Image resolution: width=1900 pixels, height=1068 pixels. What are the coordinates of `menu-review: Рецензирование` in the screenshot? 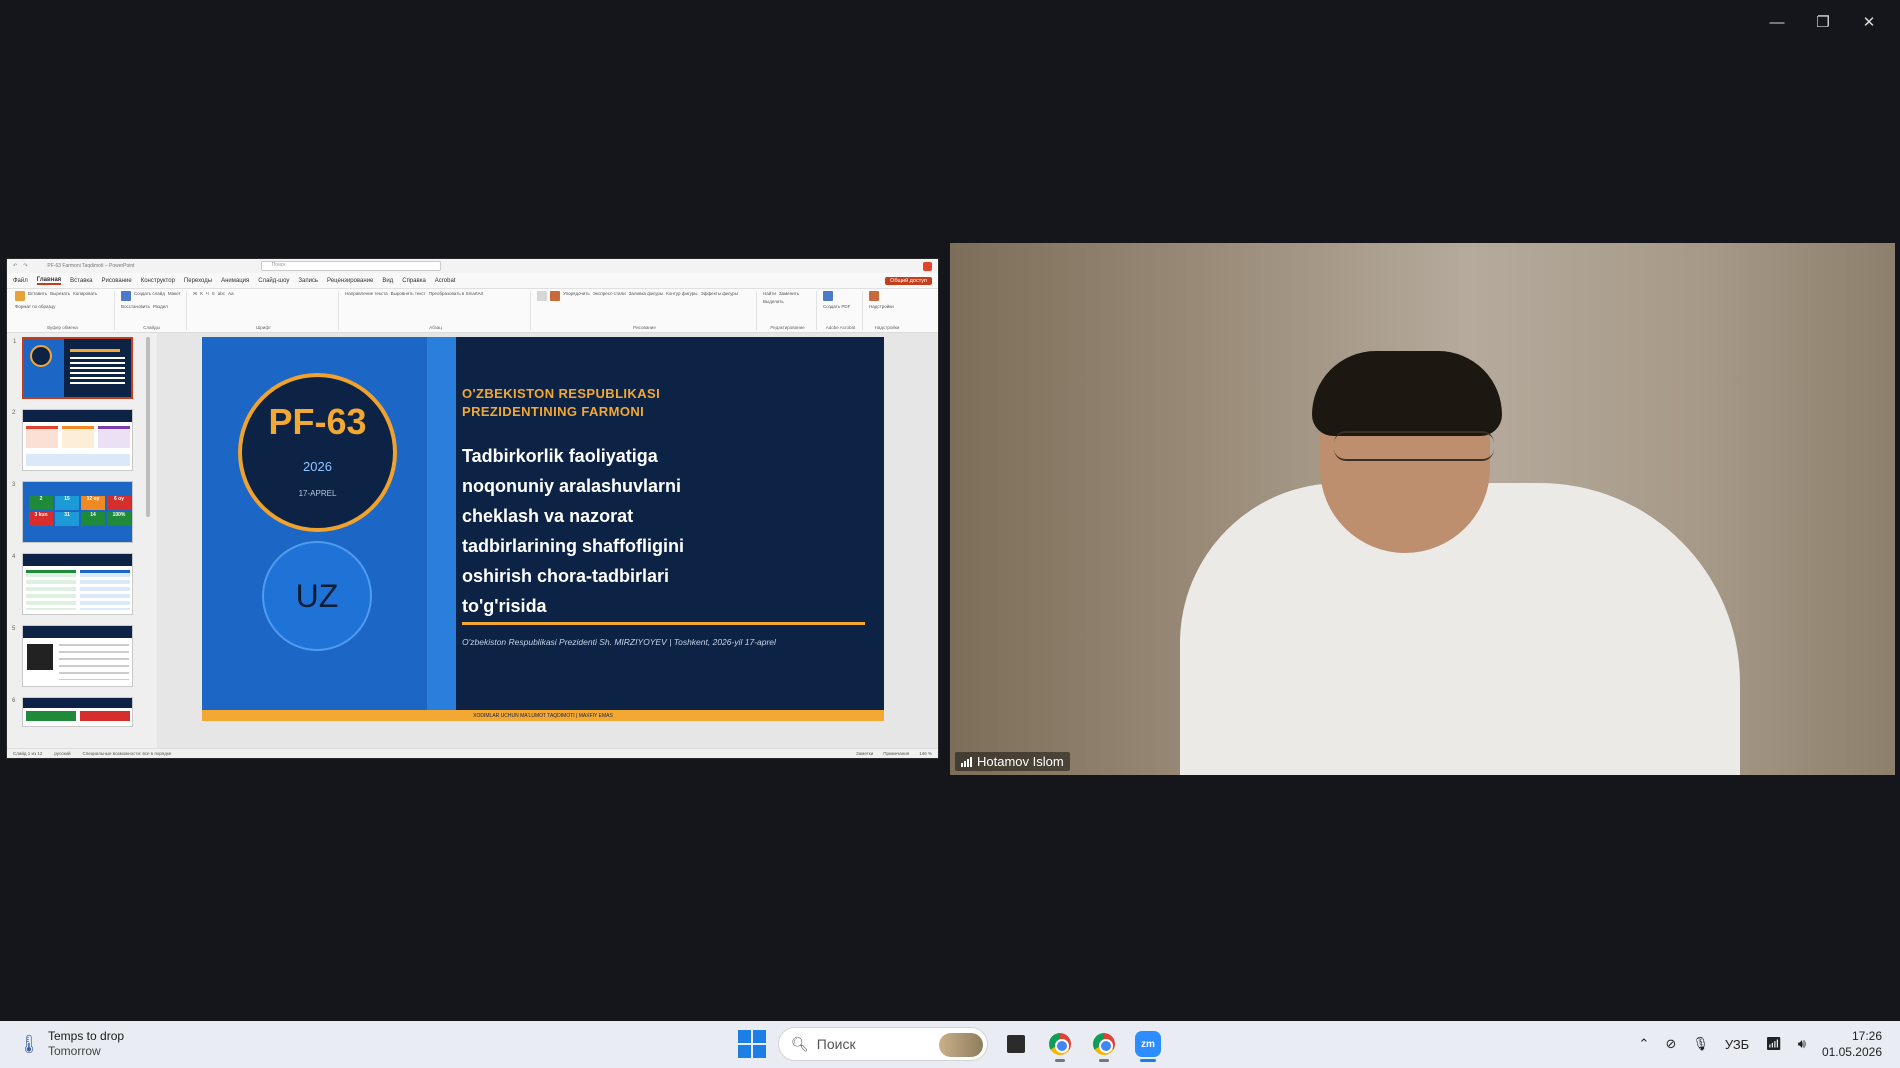 It's located at (350, 281).